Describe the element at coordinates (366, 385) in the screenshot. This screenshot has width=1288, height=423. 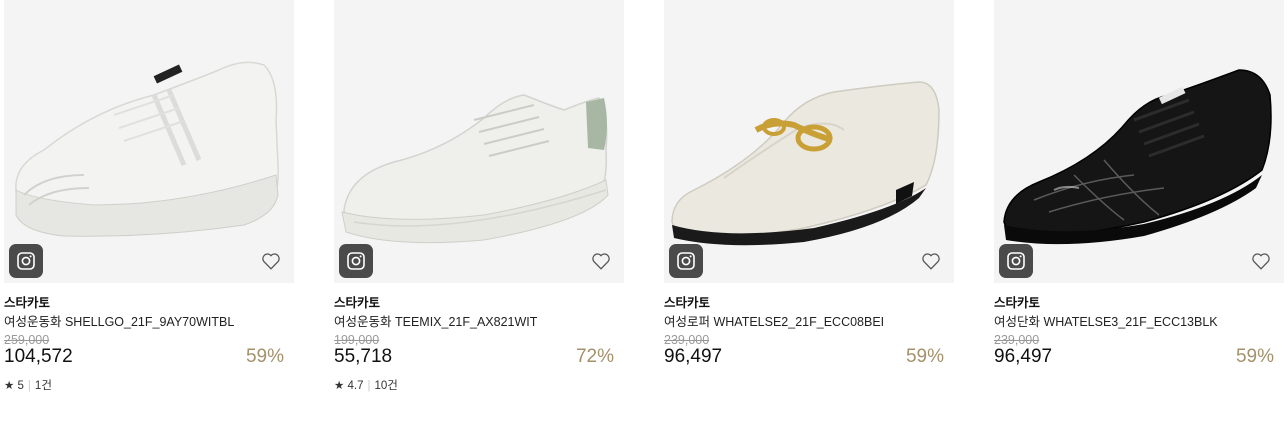
I see `rating-row: ★ 4.7 | 10건` at that location.